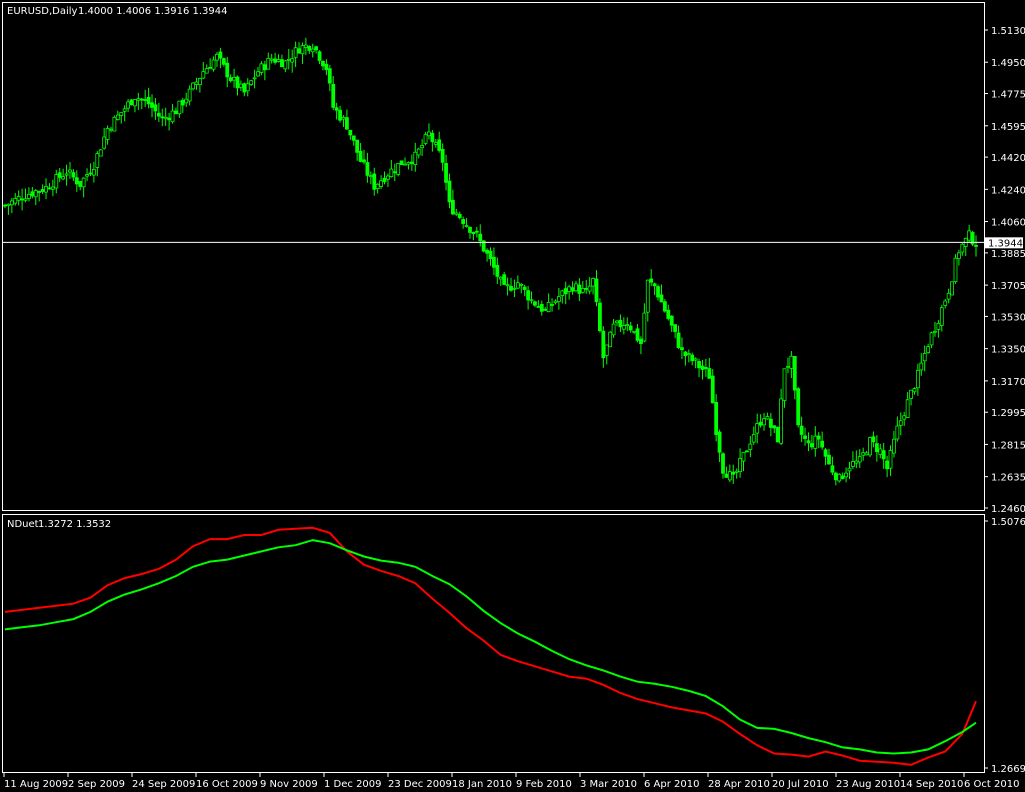 The height and width of the screenshot is (792, 1025). Describe the element at coordinates (153, 11) in the screenshot. I see `ohlc-values-label: 1.4000 1.4006 1.3916 1.3944` at that location.